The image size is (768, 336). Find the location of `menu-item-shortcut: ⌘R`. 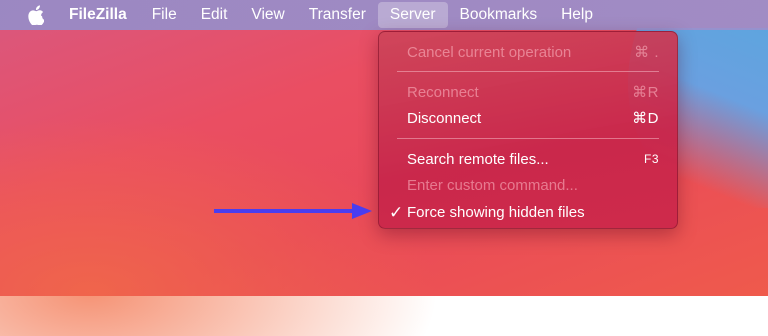

menu-item-shortcut: ⌘R is located at coordinates (645, 92).